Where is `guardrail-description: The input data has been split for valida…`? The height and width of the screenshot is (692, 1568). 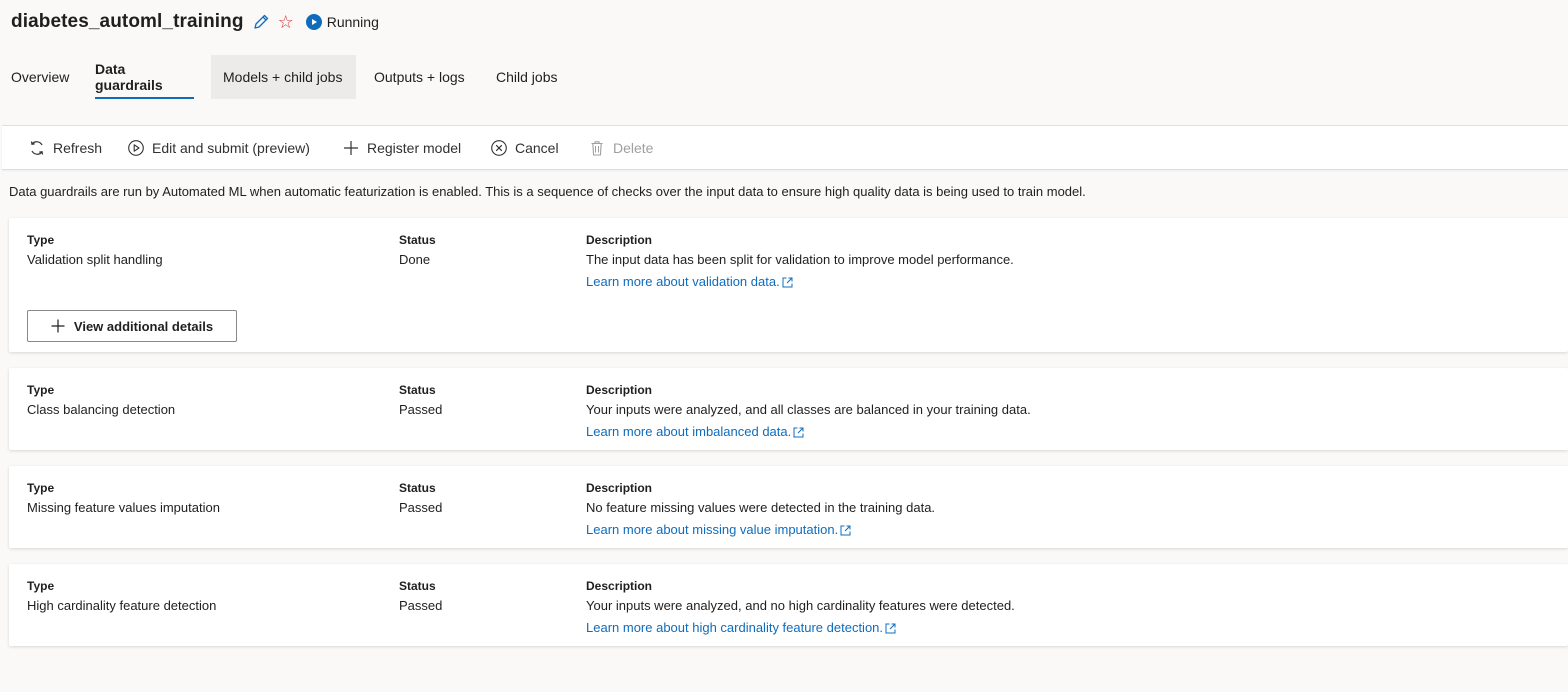 guardrail-description: The input data has been split for valida… is located at coordinates (800, 259).